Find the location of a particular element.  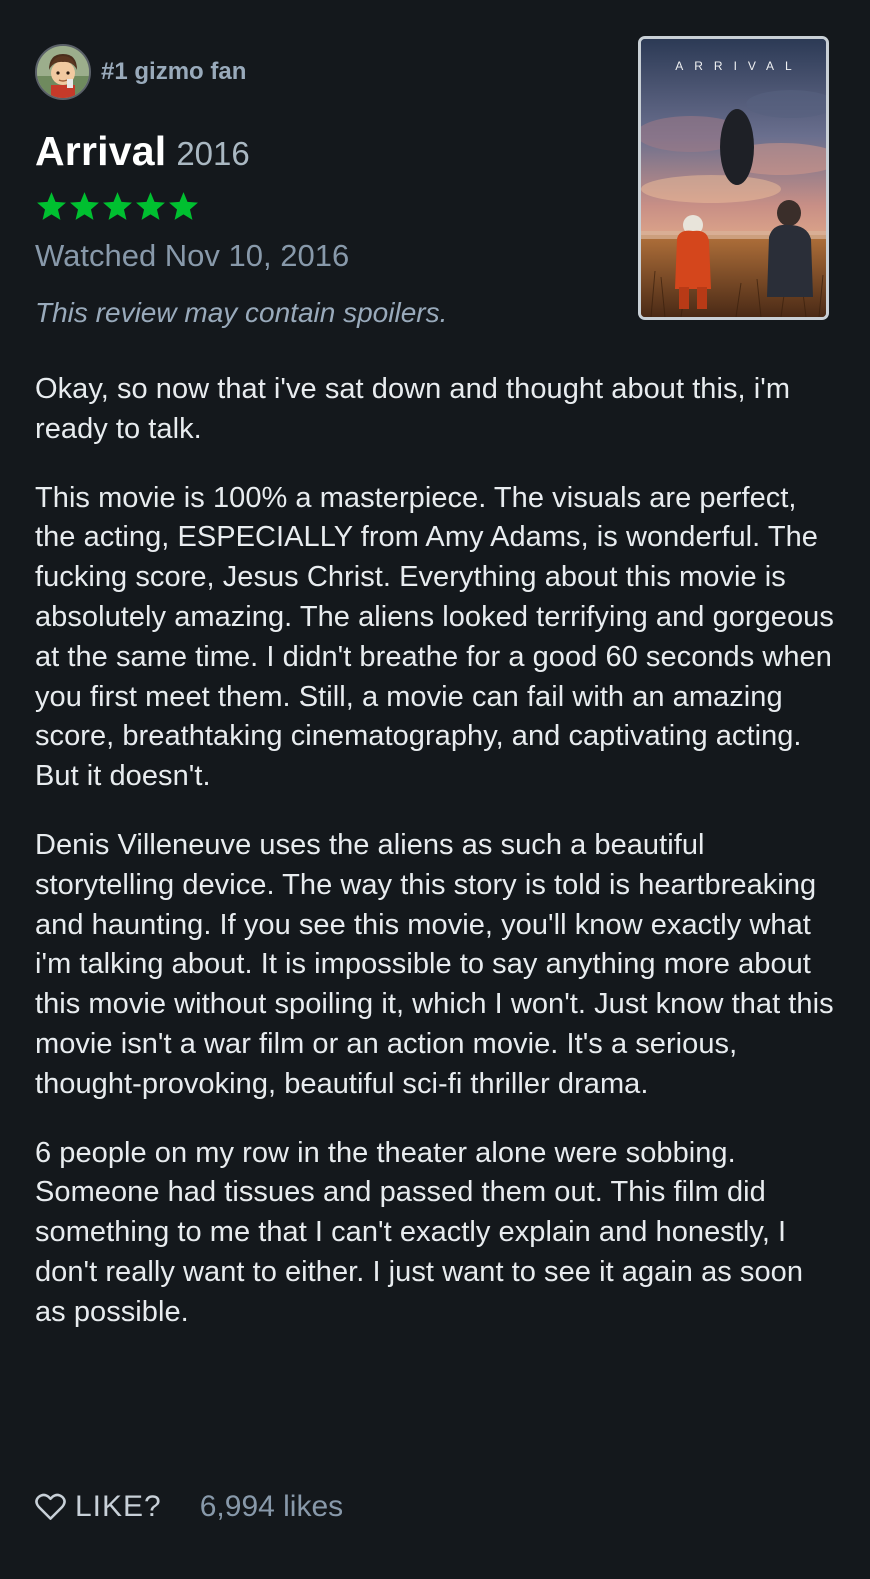

film-title-row: Arrival 2016 is located at coordinates (142, 151).